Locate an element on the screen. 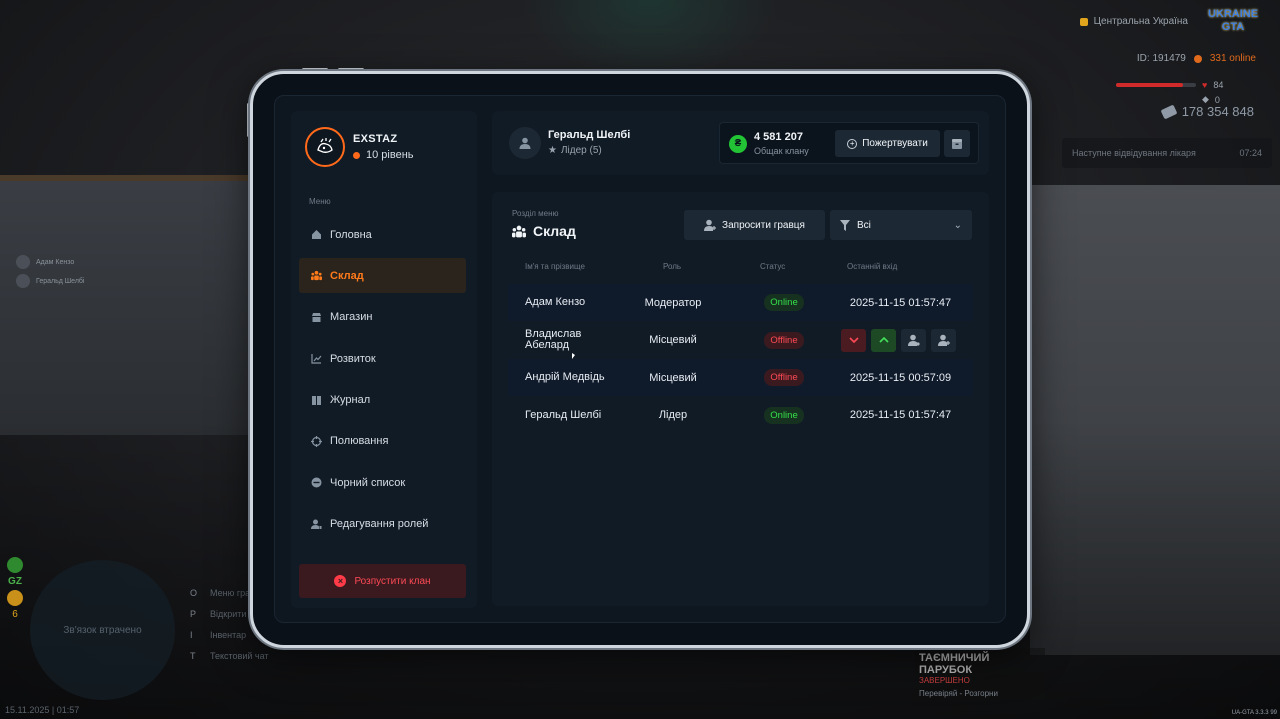 This screenshot has width=1280, height=719. sidebar-item-shop: Магазин is located at coordinates (382, 317).